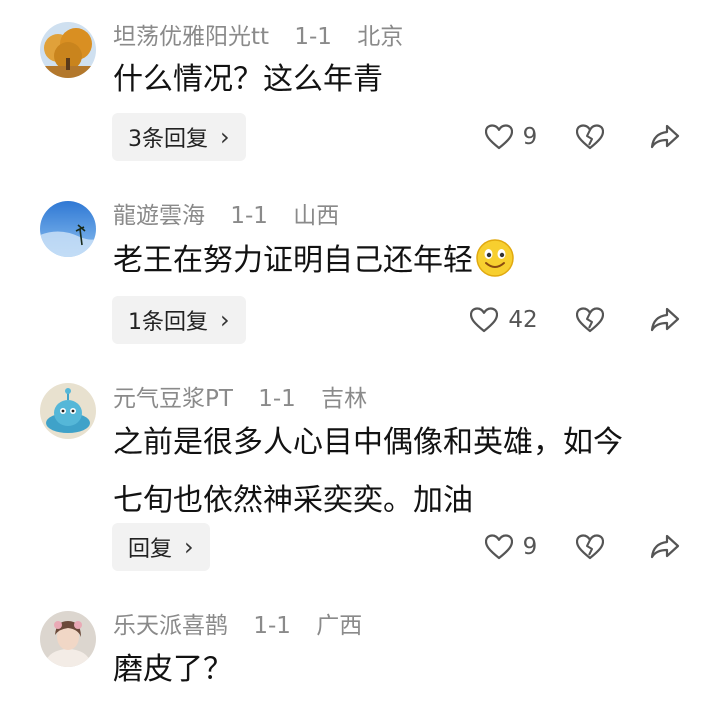 Image resolution: width=720 pixels, height=717 pixels. I want to click on comment-meta: 龍遊雲海 1-1 山西, so click(226, 216).